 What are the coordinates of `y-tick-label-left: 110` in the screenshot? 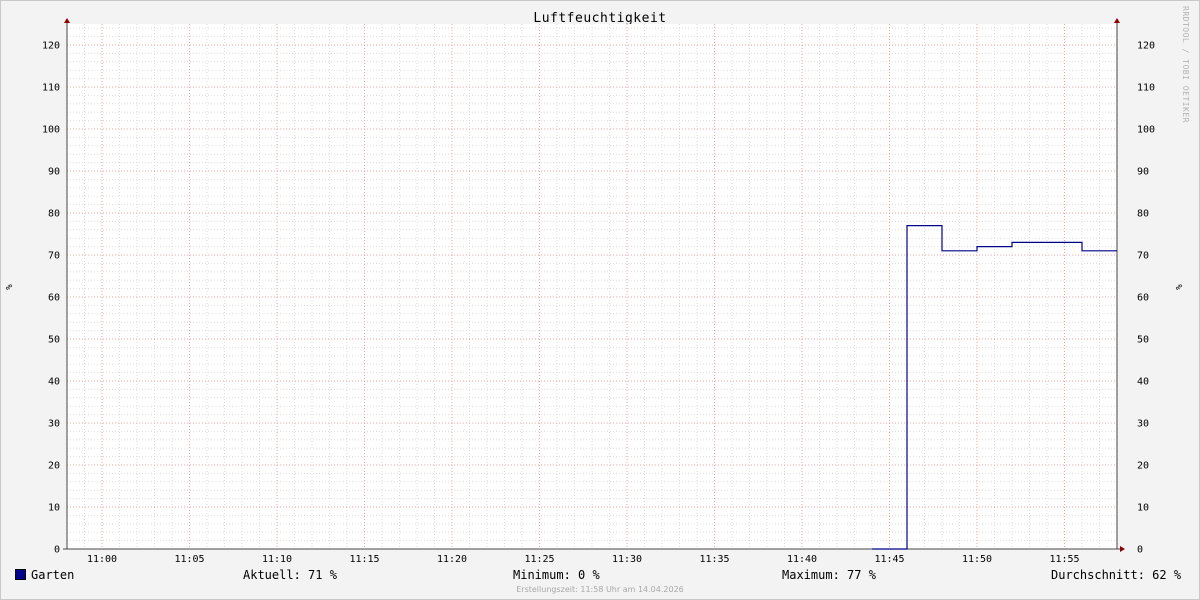 It's located at (51, 88).